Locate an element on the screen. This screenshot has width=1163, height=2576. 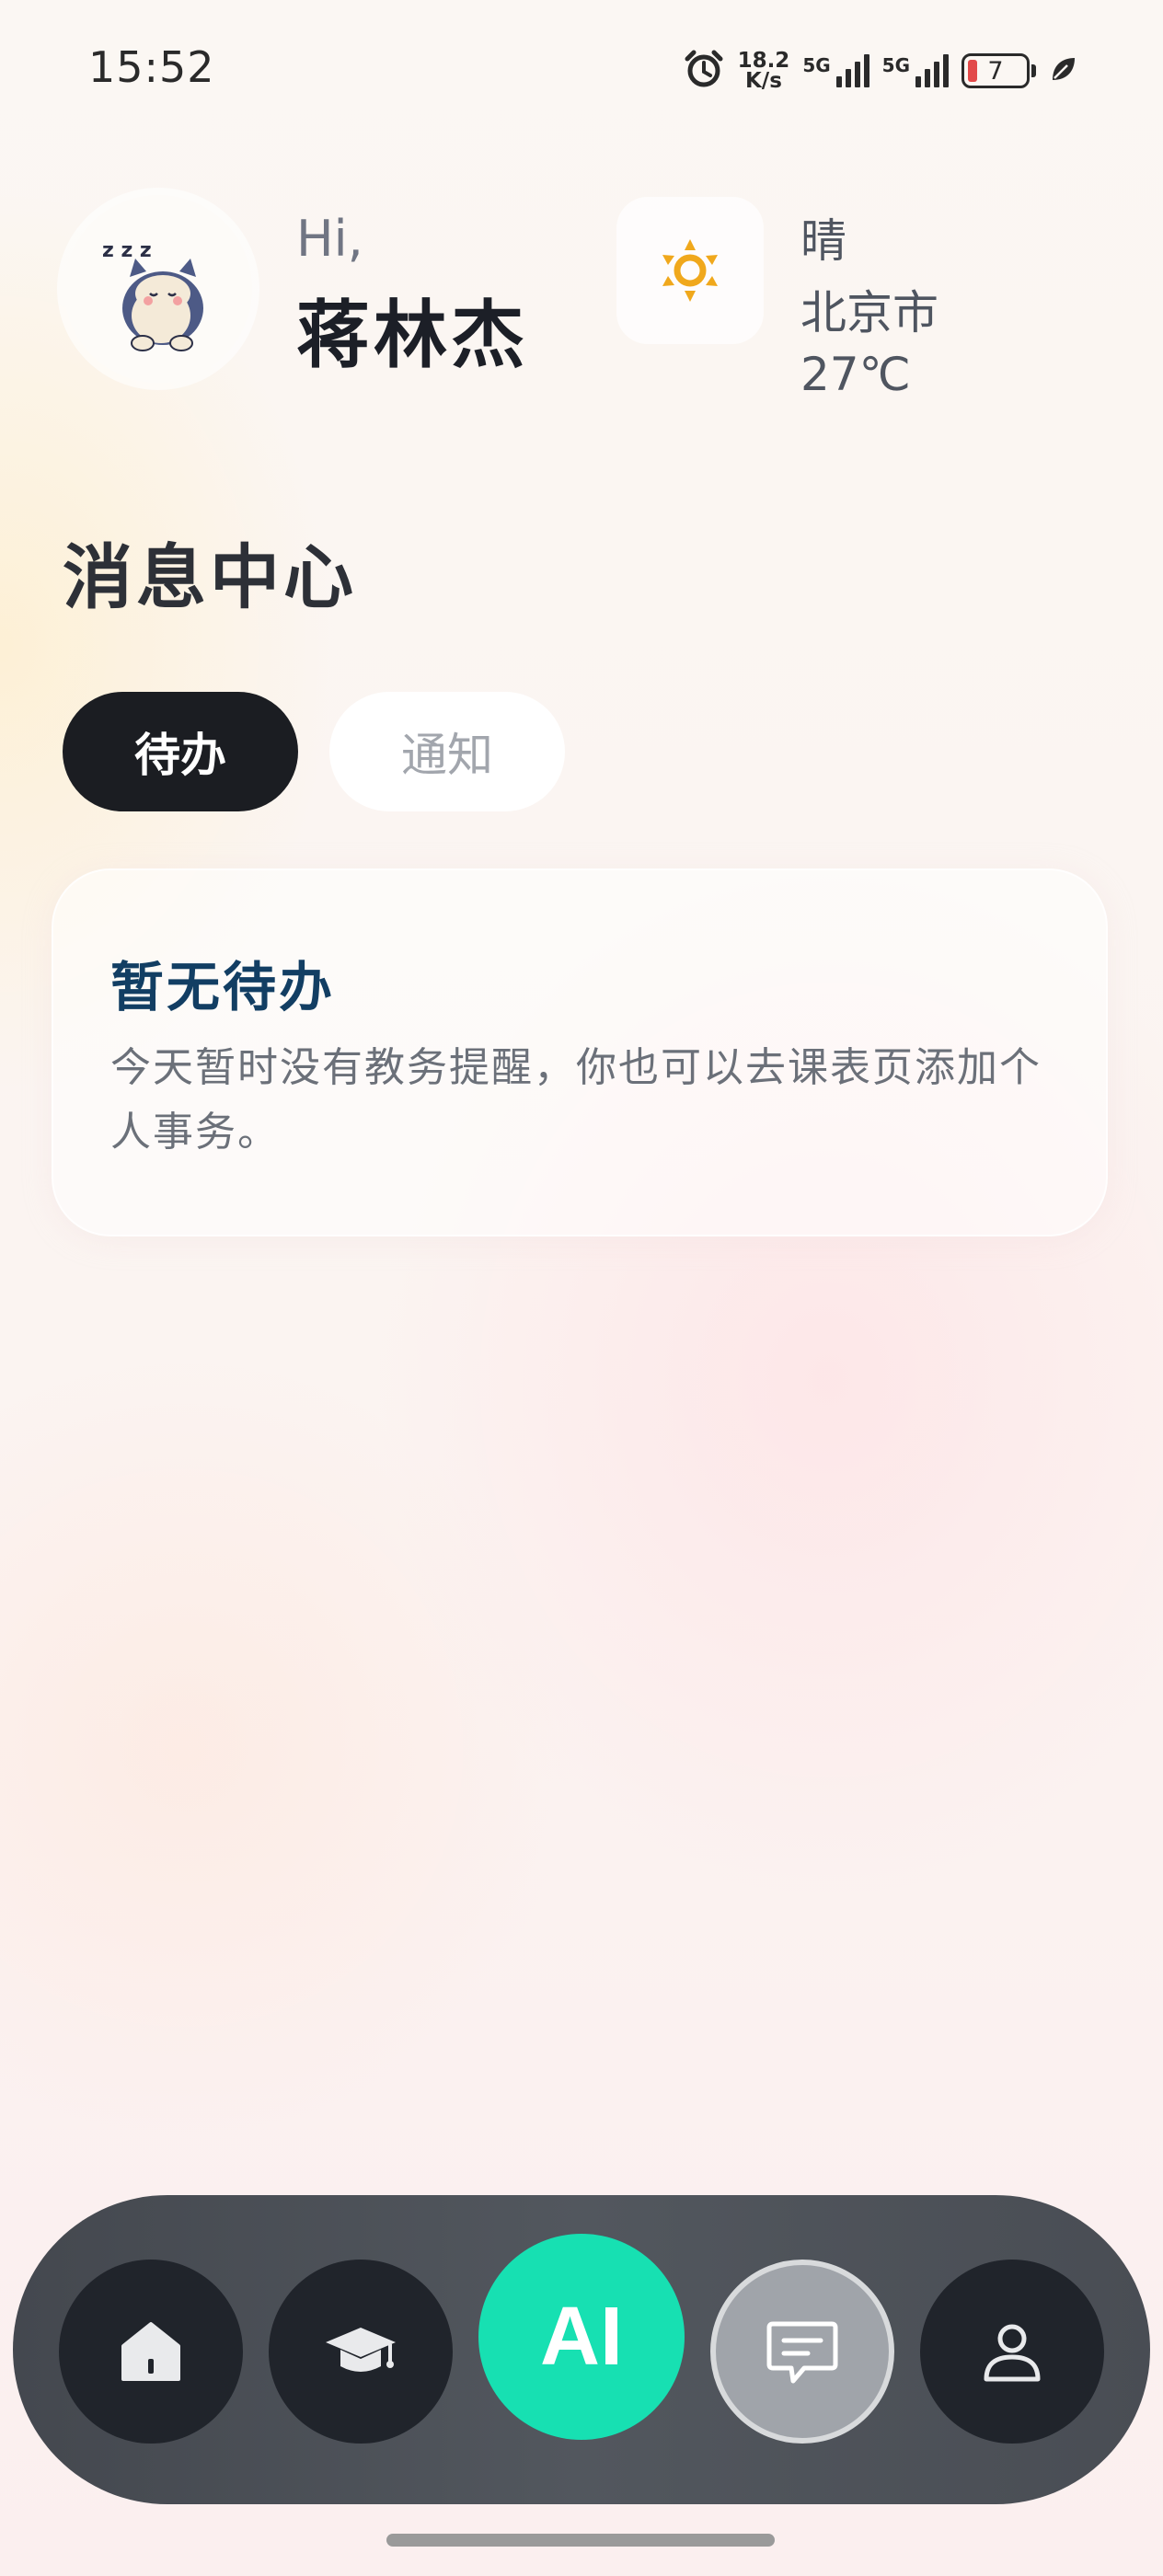
battery-level: 7 is located at coordinates (996, 71).